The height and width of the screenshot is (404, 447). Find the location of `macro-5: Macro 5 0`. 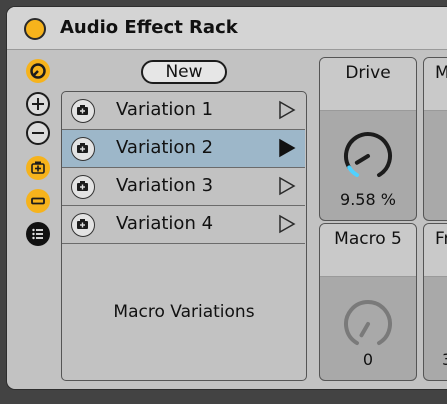

macro-5: Macro 5 0 is located at coordinates (368, 302).